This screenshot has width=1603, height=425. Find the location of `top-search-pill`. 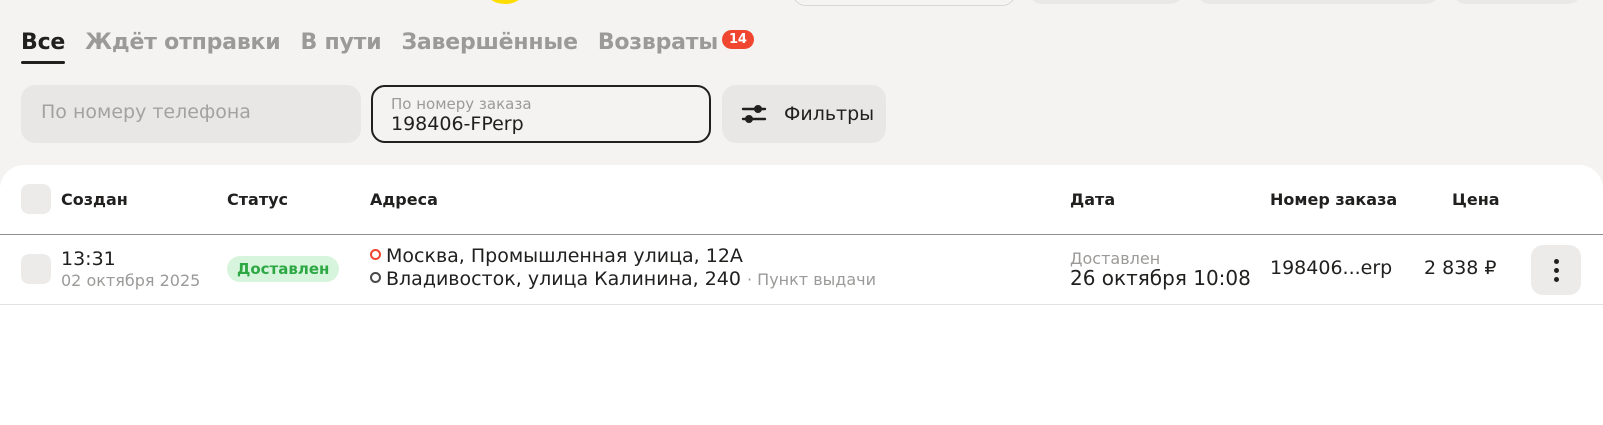

top-search-pill is located at coordinates (904, 3).